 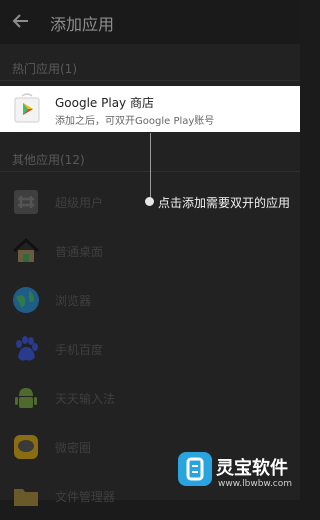 What do you see at coordinates (73, 448) in the screenshot?
I see `app-label: 微密圈` at bounding box center [73, 448].